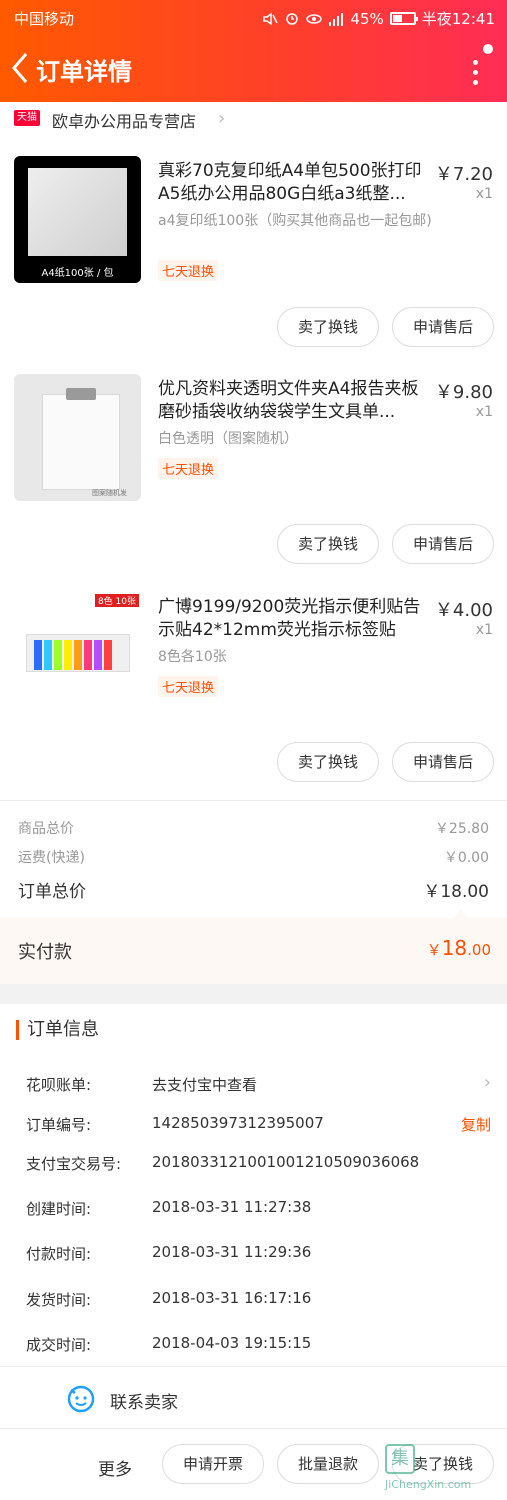 The image size is (507, 1500). What do you see at coordinates (367, 18) in the screenshot?
I see `battery-percent: 45%` at bounding box center [367, 18].